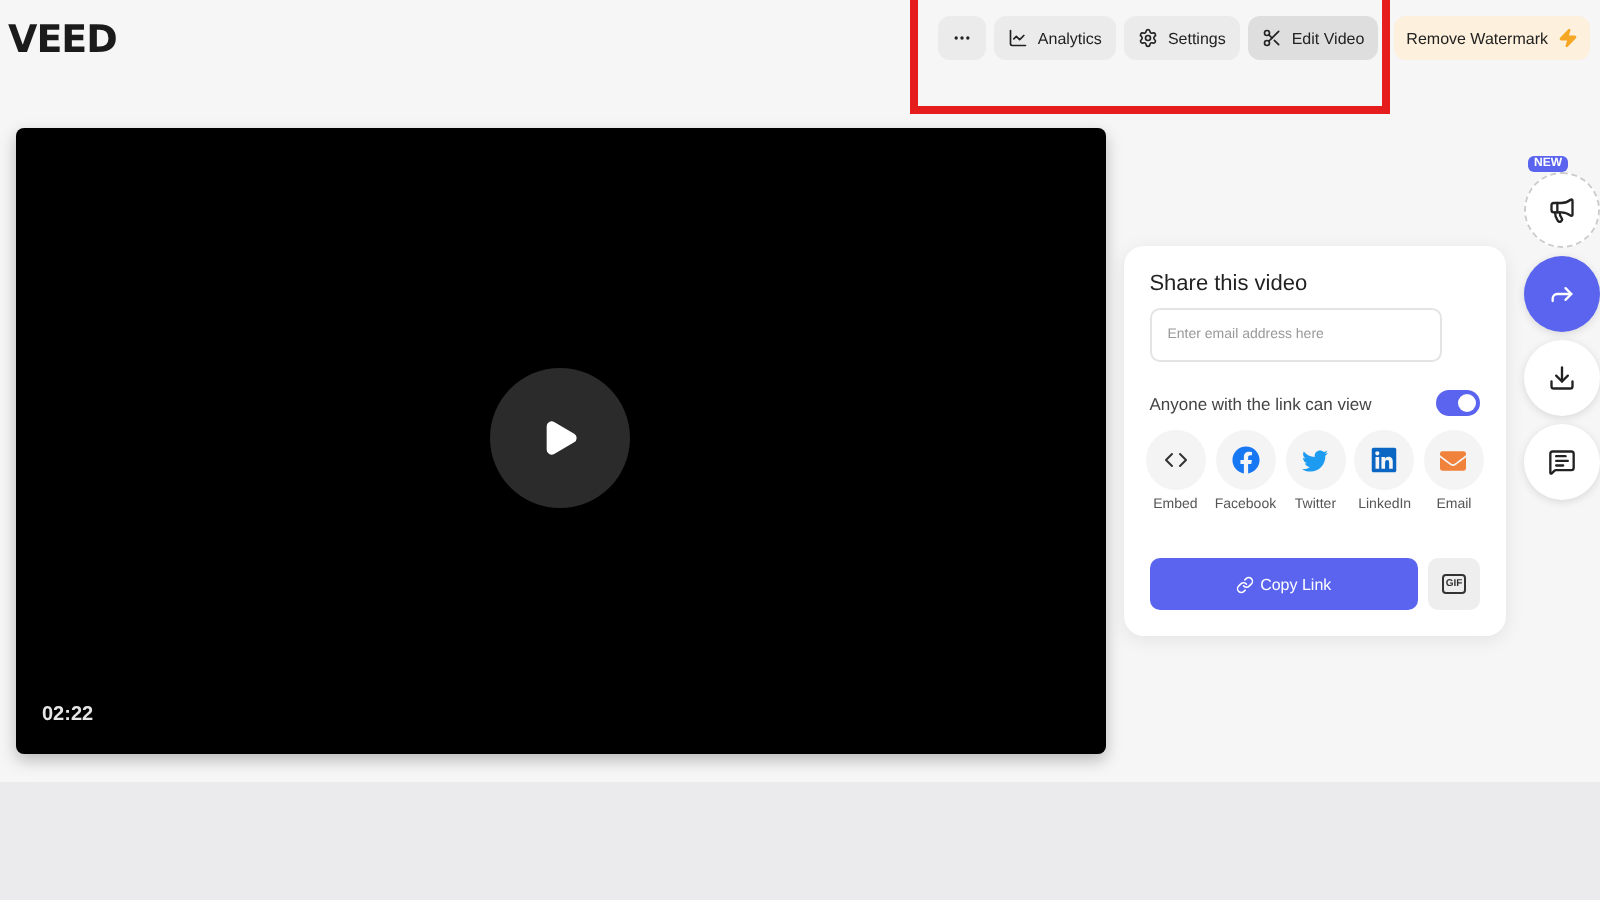 The height and width of the screenshot is (900, 1600). What do you see at coordinates (1271, 38) in the screenshot?
I see `scissors-icon` at bounding box center [1271, 38].